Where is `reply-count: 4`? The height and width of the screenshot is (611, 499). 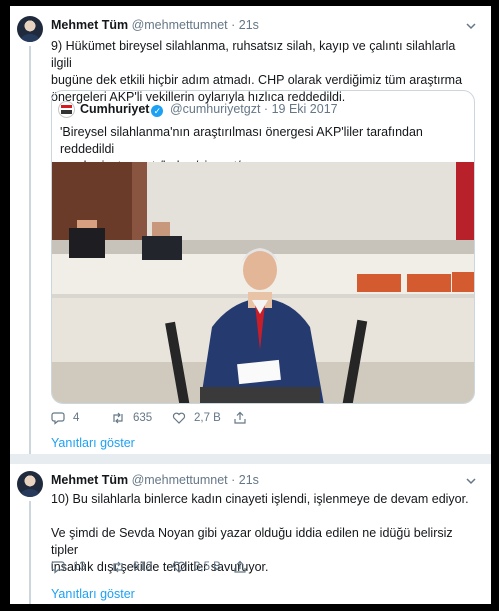 reply-count: 4 is located at coordinates (76, 418).